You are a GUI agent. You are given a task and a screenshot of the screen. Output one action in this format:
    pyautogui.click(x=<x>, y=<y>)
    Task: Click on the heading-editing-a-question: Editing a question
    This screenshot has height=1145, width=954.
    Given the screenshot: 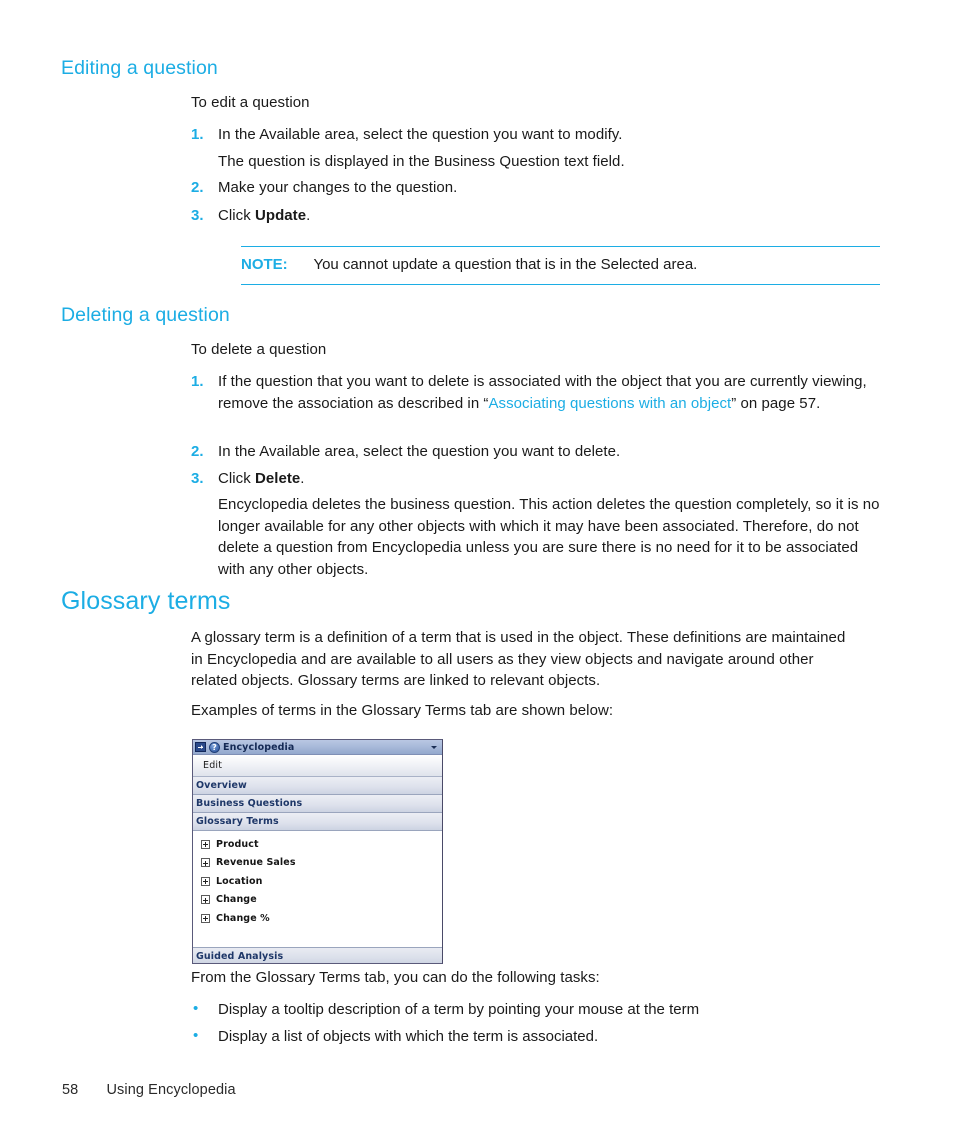 What is the action you would take?
    pyautogui.click(x=139, y=68)
    